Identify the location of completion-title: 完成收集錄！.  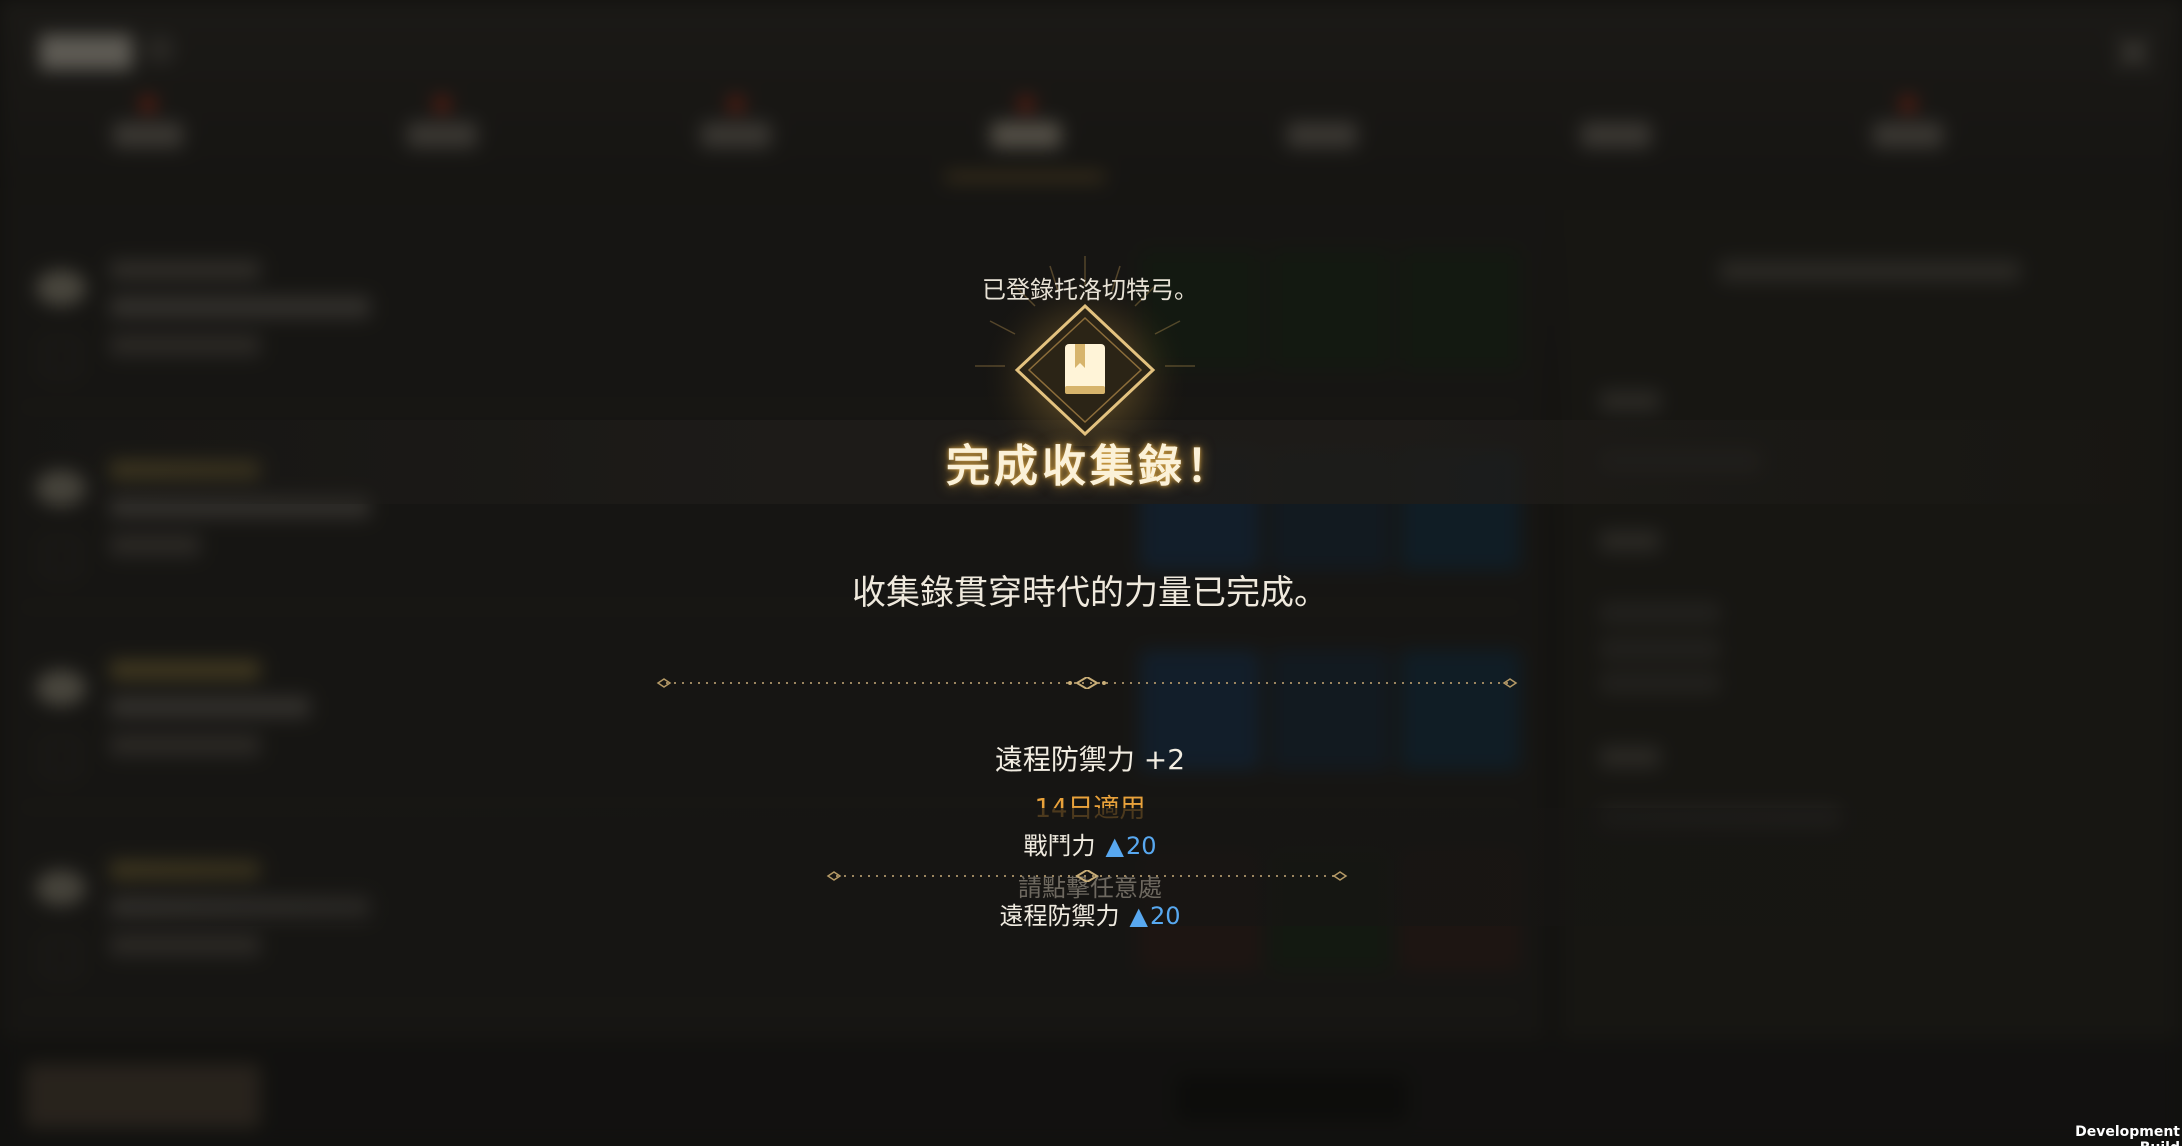
(1090, 466).